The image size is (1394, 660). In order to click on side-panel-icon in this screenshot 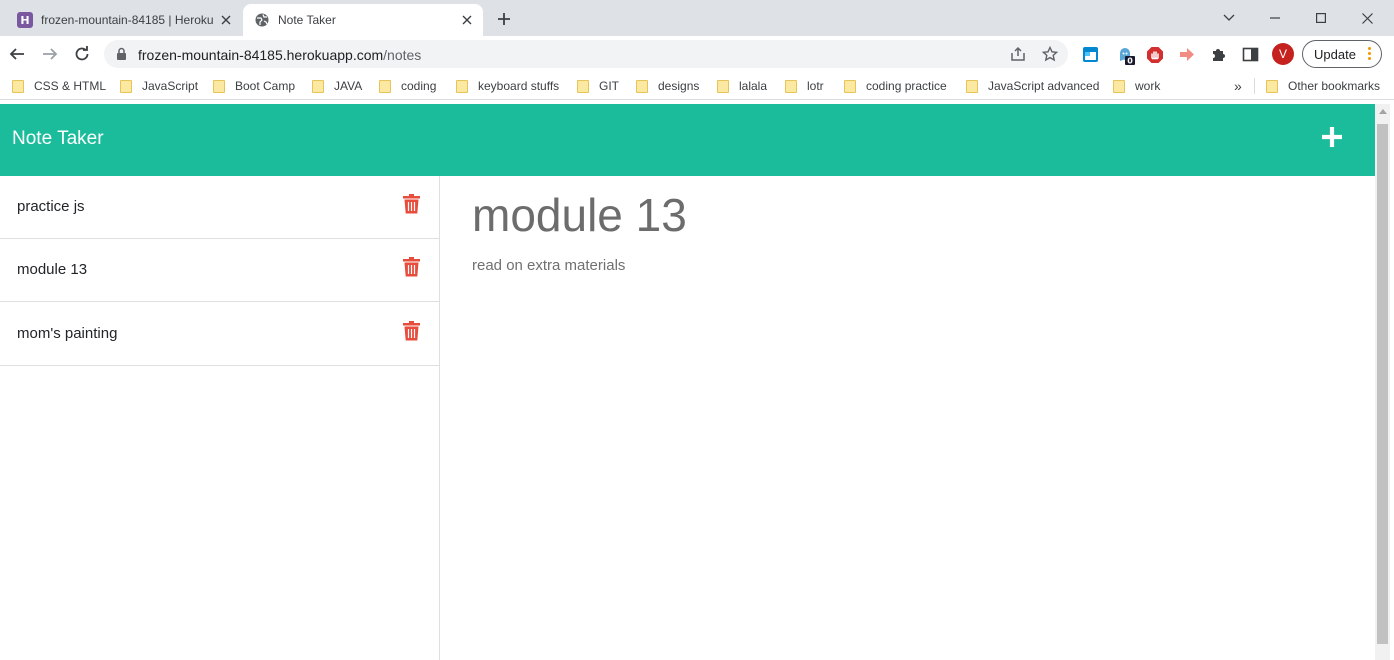, I will do `click(1250, 54)`.